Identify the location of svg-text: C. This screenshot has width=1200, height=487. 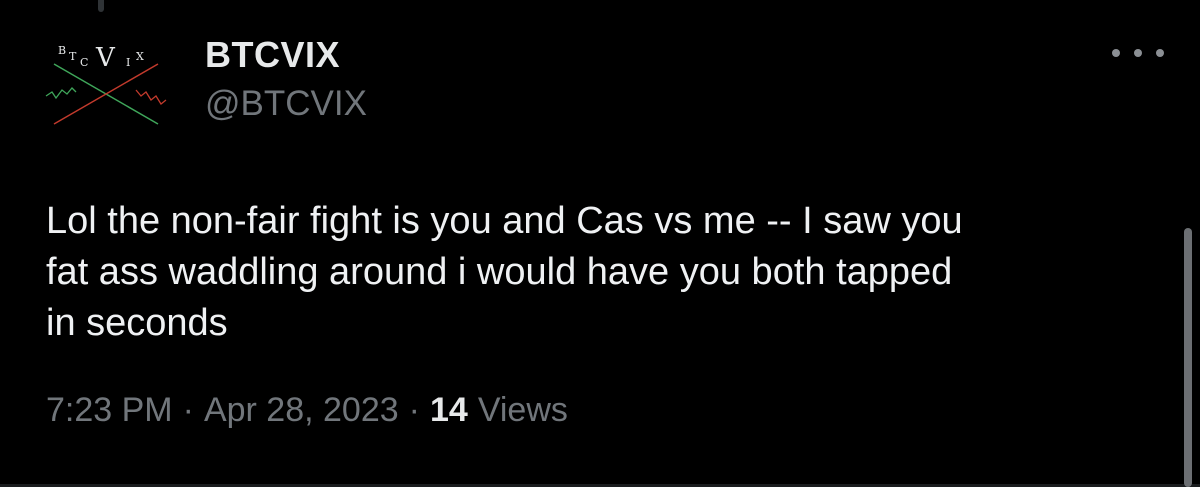
(84, 62).